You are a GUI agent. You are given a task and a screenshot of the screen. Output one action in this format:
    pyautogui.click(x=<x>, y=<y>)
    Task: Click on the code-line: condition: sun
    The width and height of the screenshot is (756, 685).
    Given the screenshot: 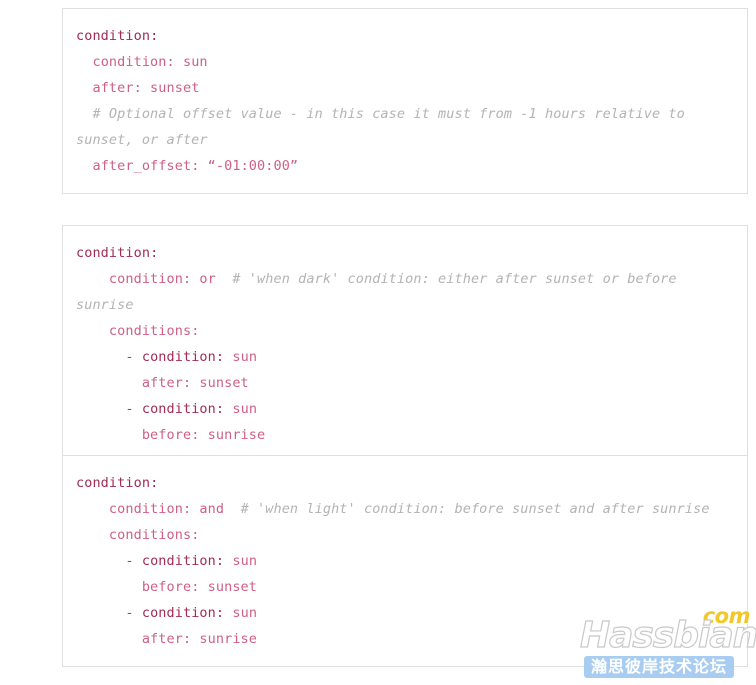 What is the action you would take?
    pyautogui.click(x=142, y=62)
    